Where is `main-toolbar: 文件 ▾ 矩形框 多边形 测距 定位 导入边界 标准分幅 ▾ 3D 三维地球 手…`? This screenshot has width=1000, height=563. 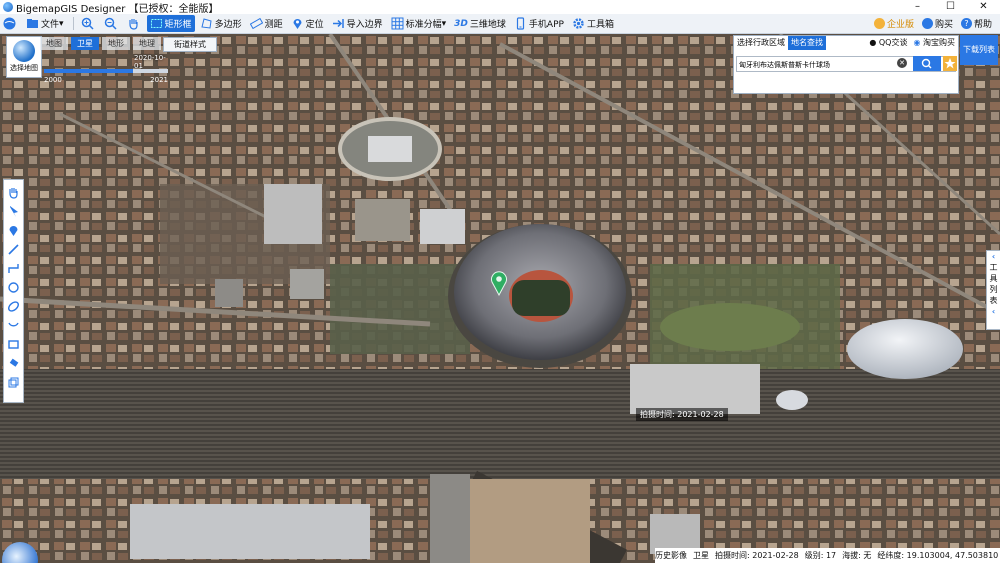
main-toolbar: 文件 ▾ 矩形框 多边形 测距 定位 导入边界 标准分幅 ▾ 3D 三维地球 手… is located at coordinates (500, 24).